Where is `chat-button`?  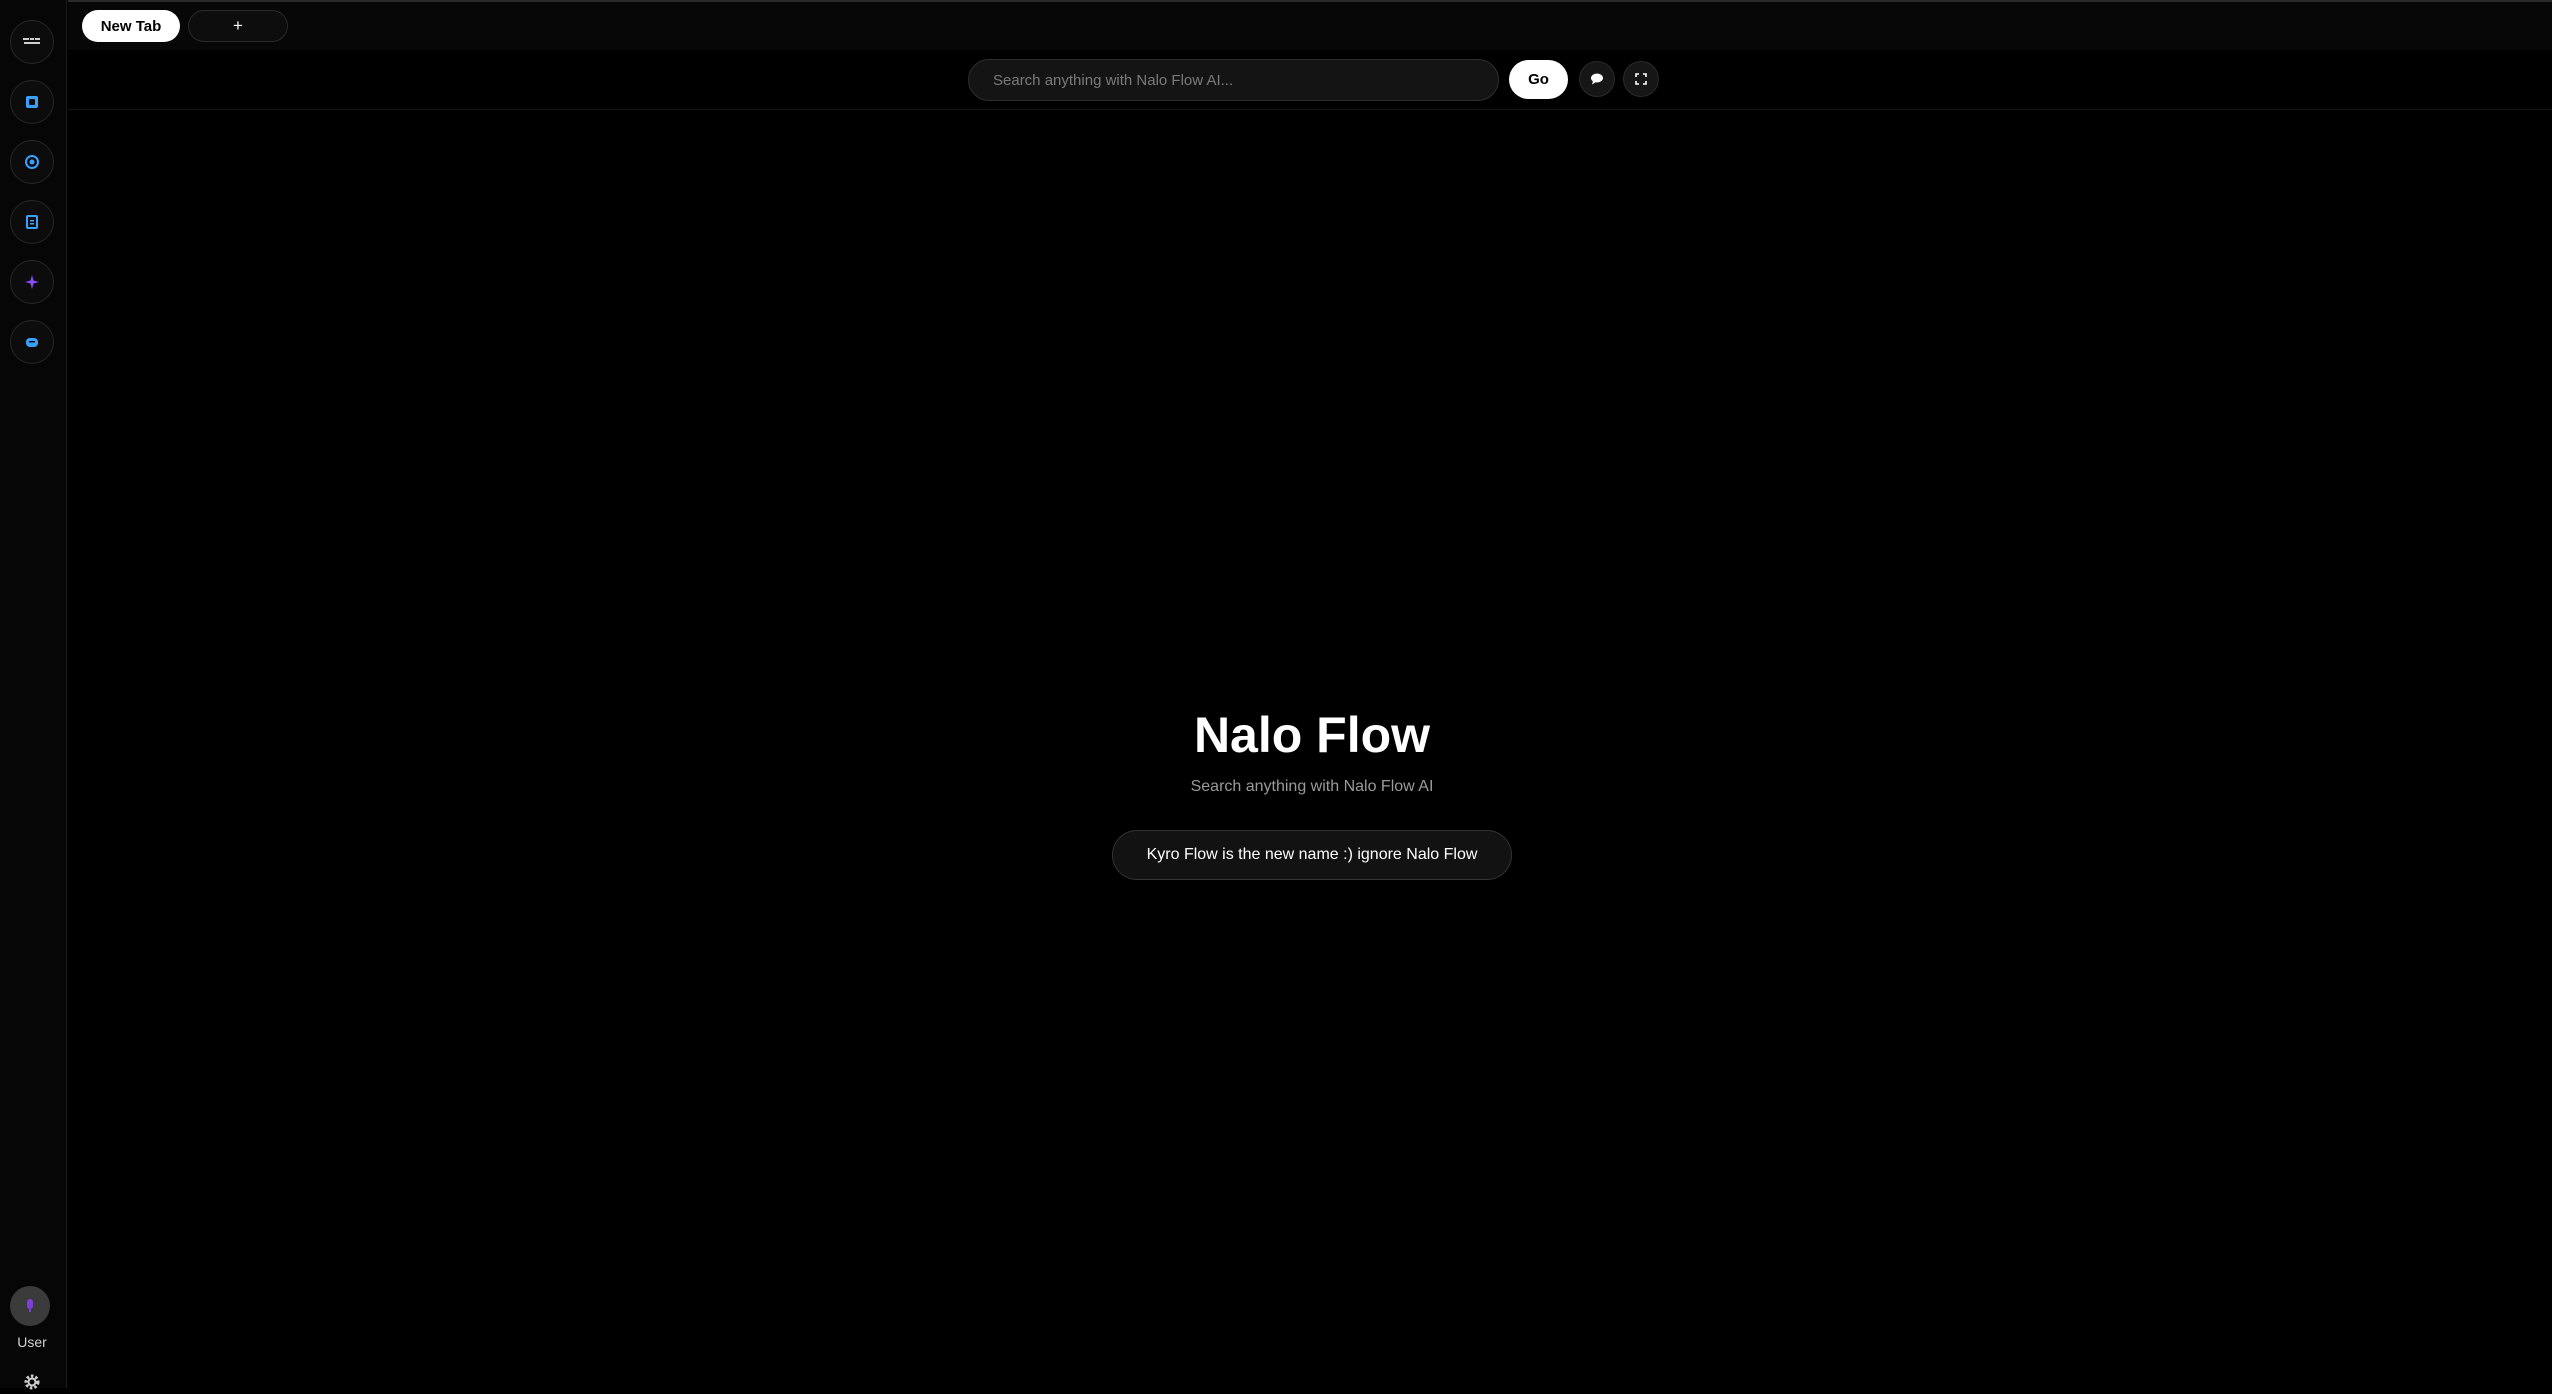
chat-button is located at coordinates (1597, 79).